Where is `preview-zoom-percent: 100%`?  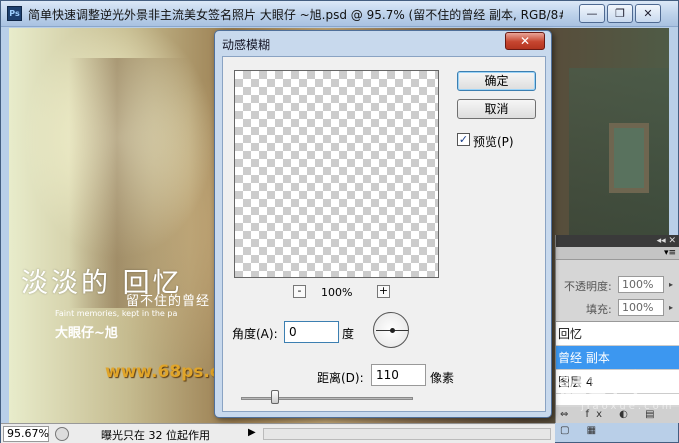
preview-zoom-percent: 100% is located at coordinates (337, 292).